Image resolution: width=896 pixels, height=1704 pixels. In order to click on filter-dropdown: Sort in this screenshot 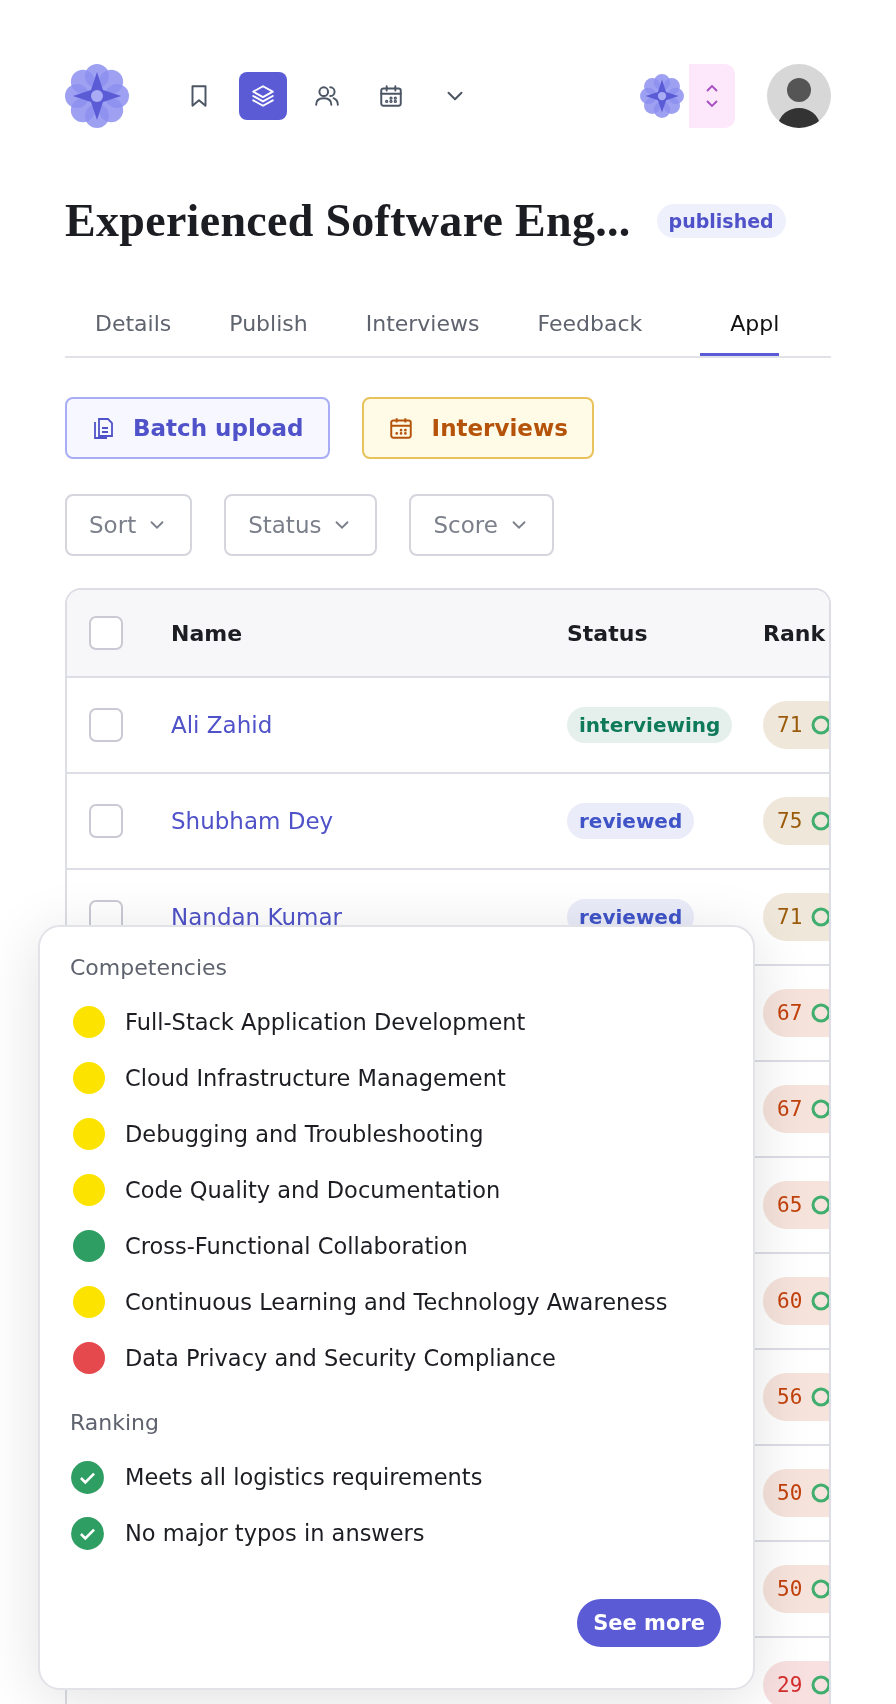, I will do `click(129, 525)`.